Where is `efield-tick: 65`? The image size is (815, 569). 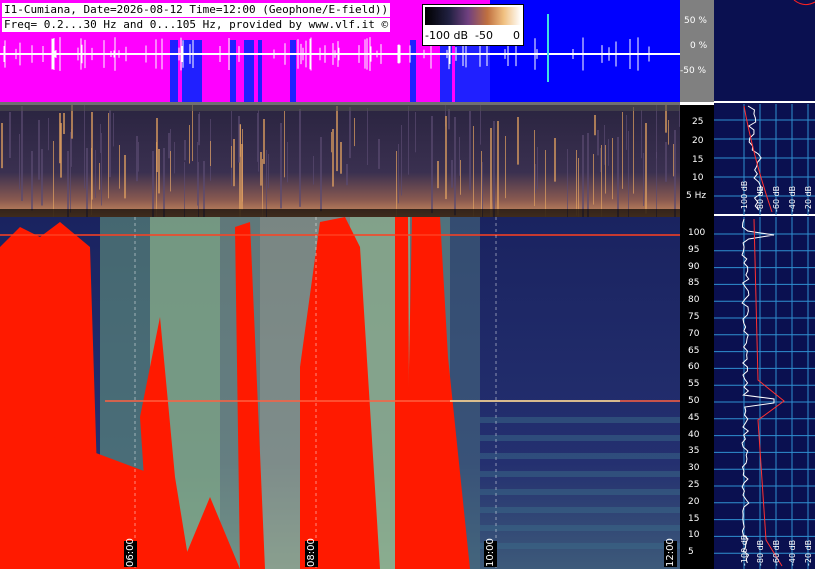
efield-tick: 65 is located at coordinates (694, 350).